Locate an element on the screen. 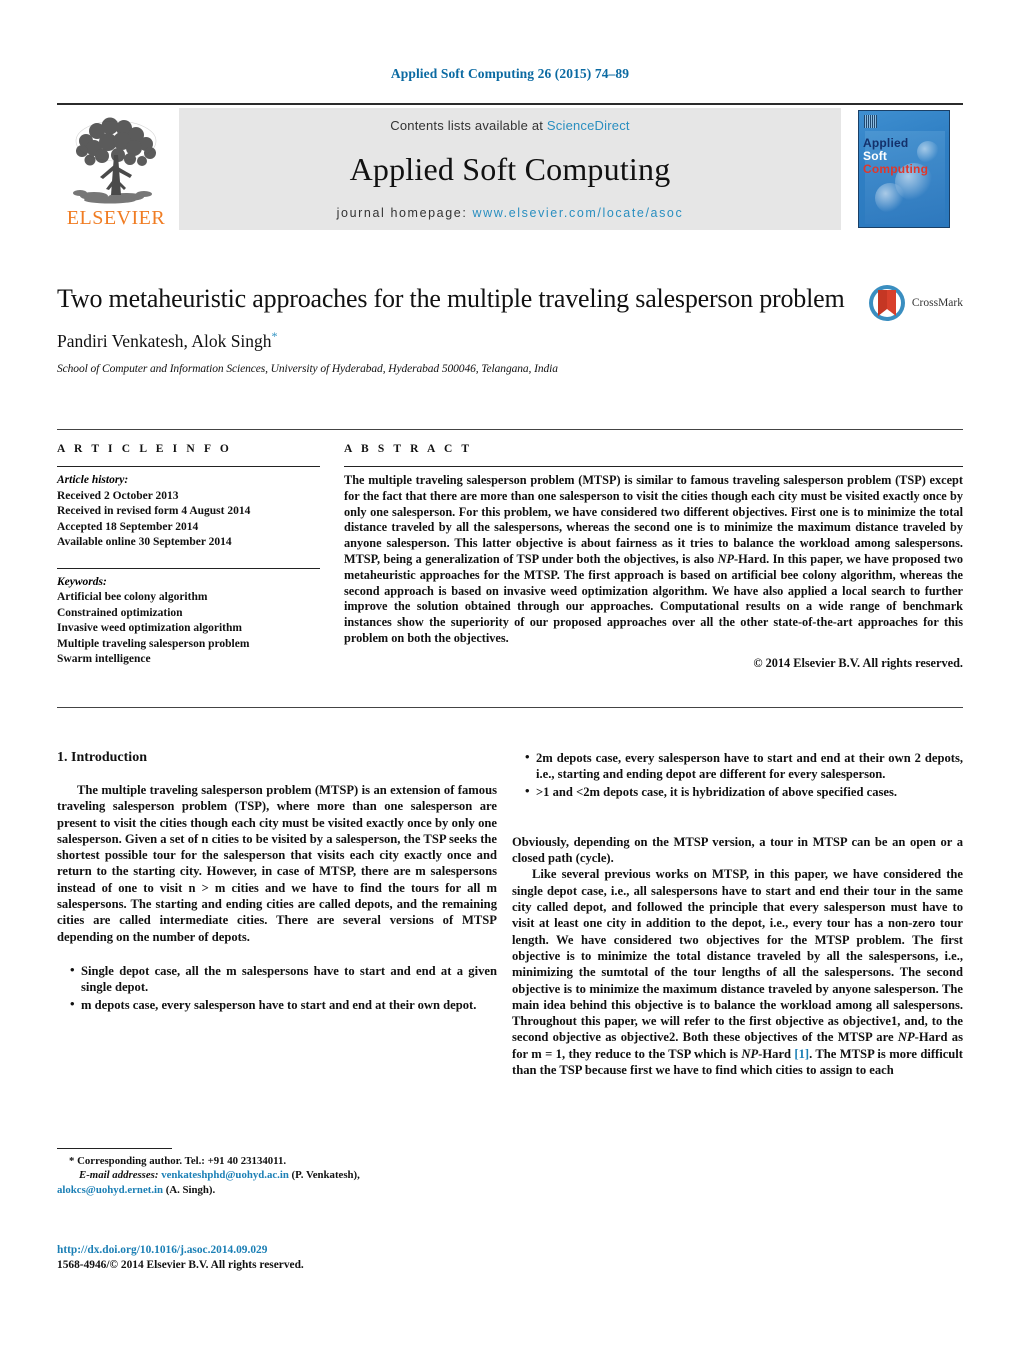 This screenshot has width=1020, height=1351. email-line-2: alokcs@uohyd.ernet.in (A. Singh). is located at coordinates (277, 1190).